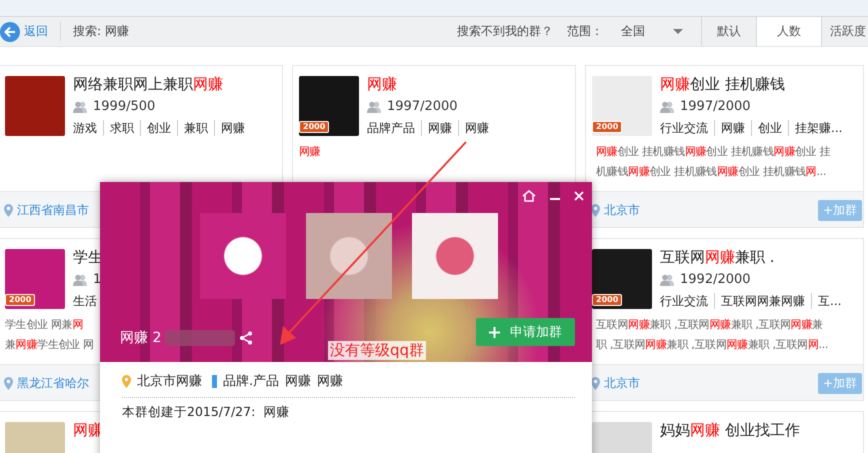  I want to click on close-icon, so click(579, 196).